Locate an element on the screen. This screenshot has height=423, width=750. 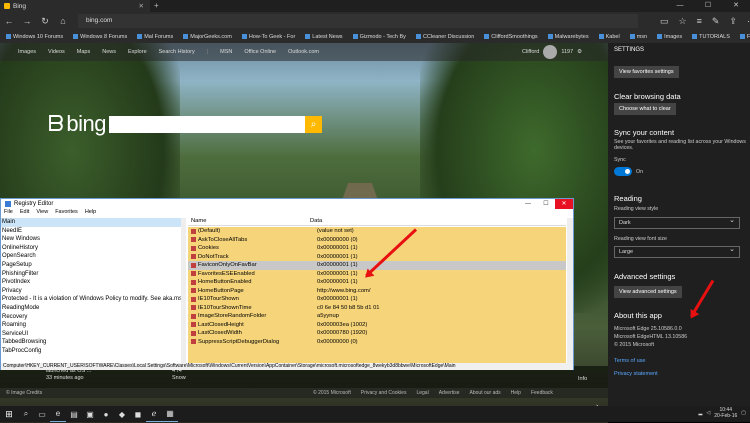
user-name: Clifford is located at coordinates (530, 52).